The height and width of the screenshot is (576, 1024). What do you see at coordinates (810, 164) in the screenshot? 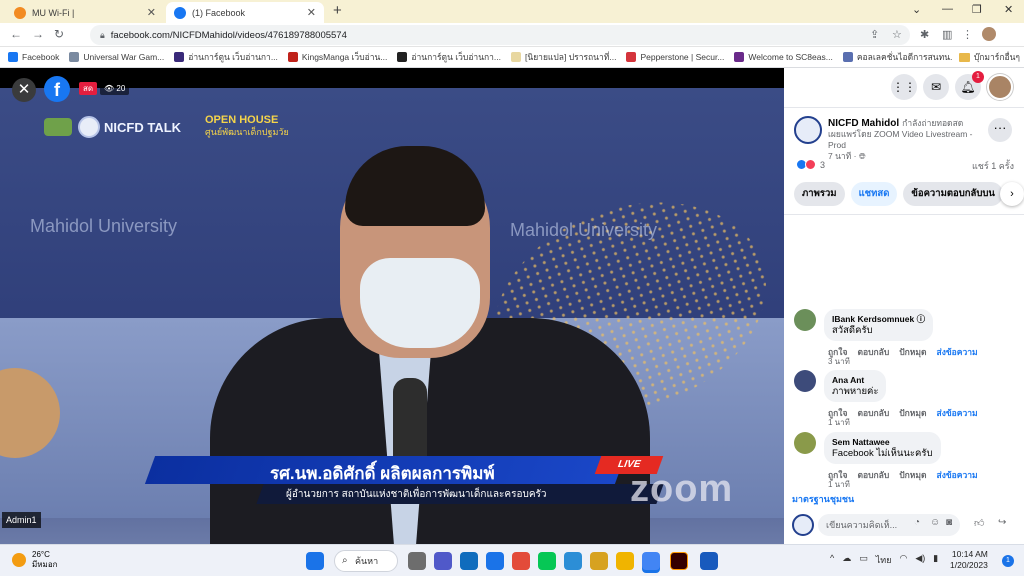
I see `reaction-summary: 3` at bounding box center [810, 164].